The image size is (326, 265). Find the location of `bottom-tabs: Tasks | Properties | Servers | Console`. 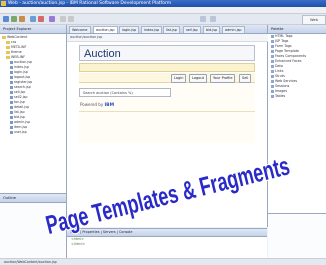

bottom-tabs: Tasks | Properties | Servers | Console is located at coordinates (167, 233).